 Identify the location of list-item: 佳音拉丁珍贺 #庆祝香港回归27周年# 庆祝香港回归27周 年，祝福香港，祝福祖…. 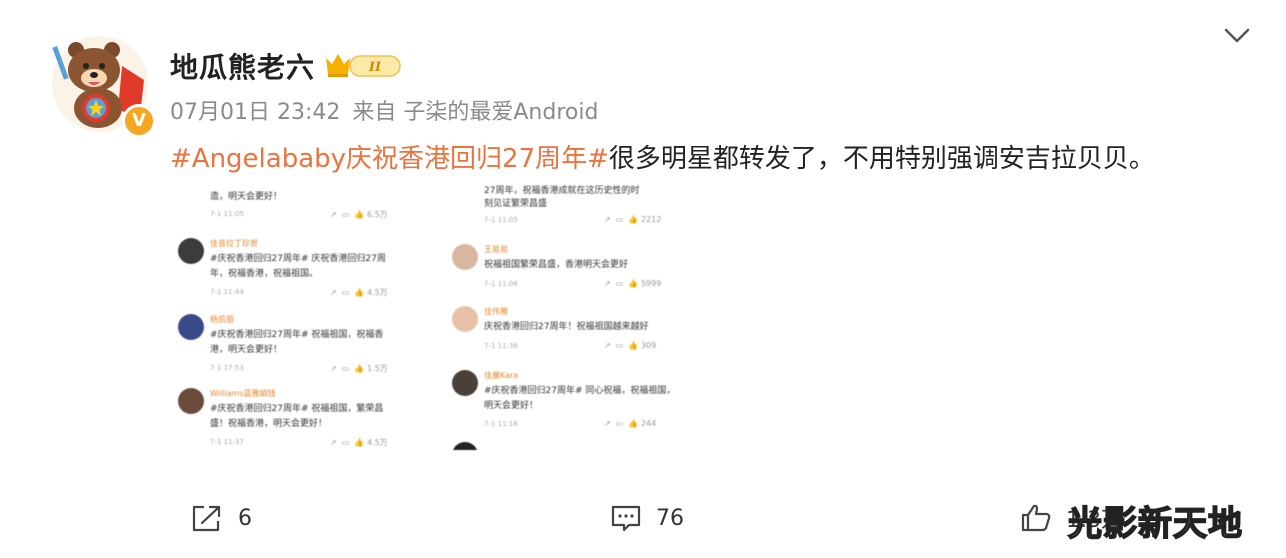
(301, 268).